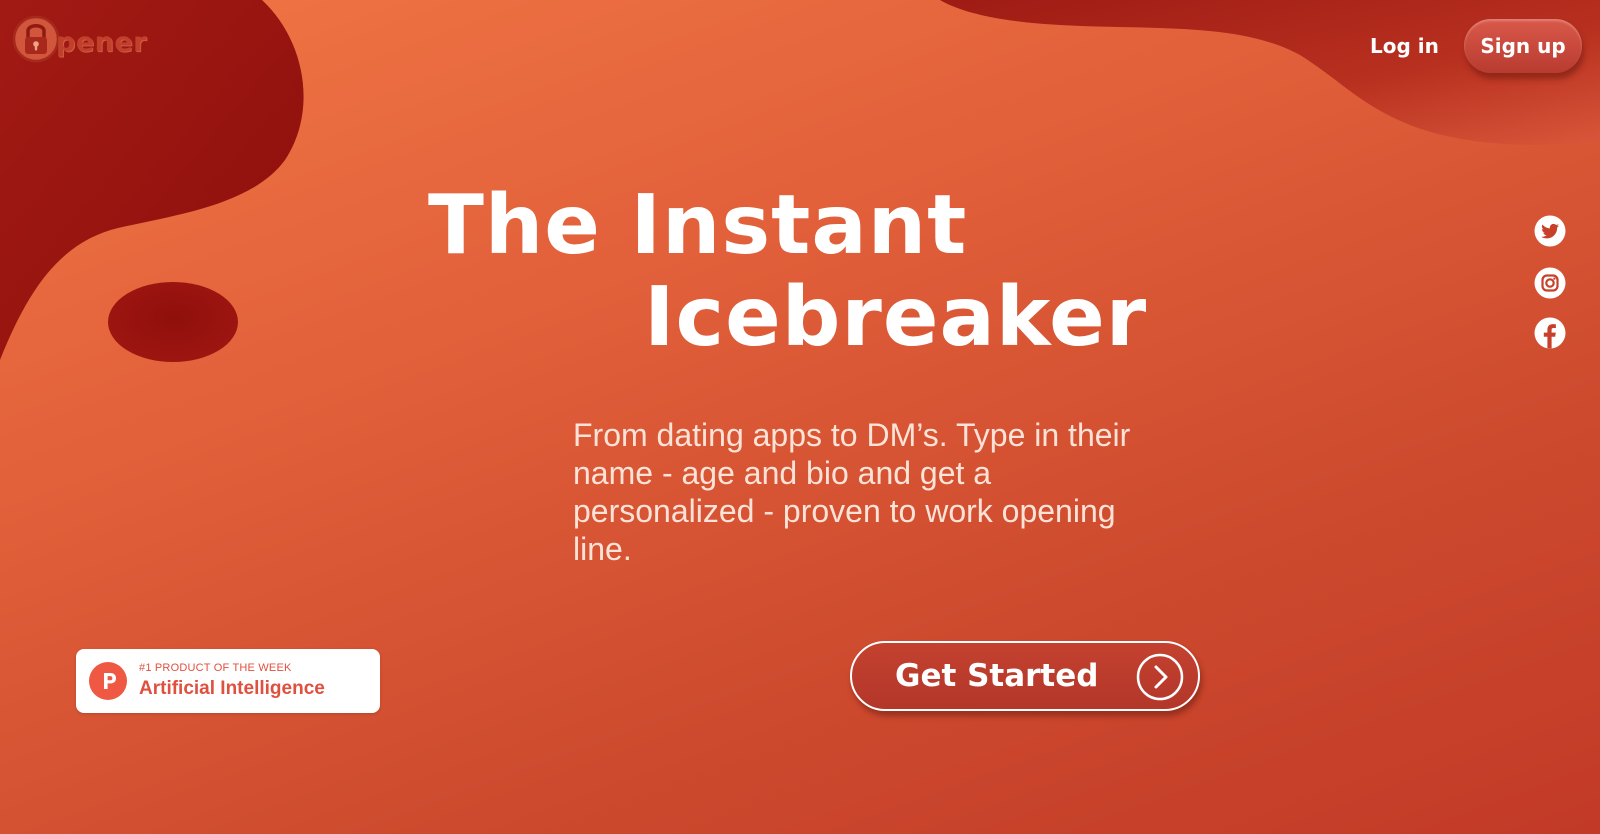  Describe the element at coordinates (215, 668) in the screenshot. I see `badge-kicker: #1 PRODUCT OF THE WEEK` at that location.